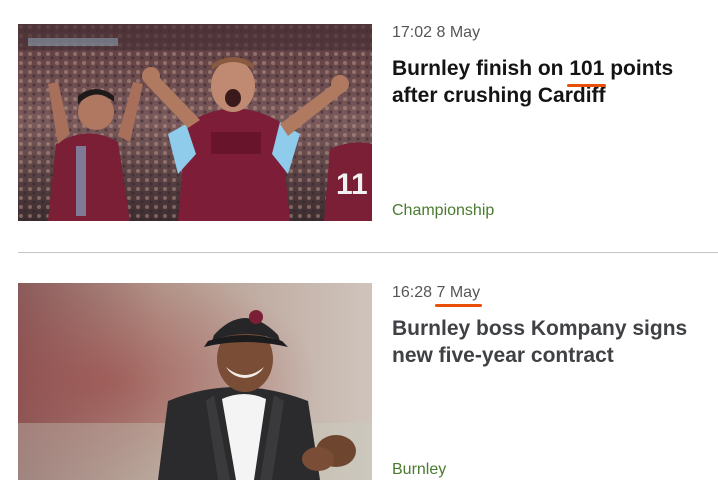  What do you see at coordinates (419, 470) in the screenshot?
I see `topic-tag-burnley: Burnley` at bounding box center [419, 470].